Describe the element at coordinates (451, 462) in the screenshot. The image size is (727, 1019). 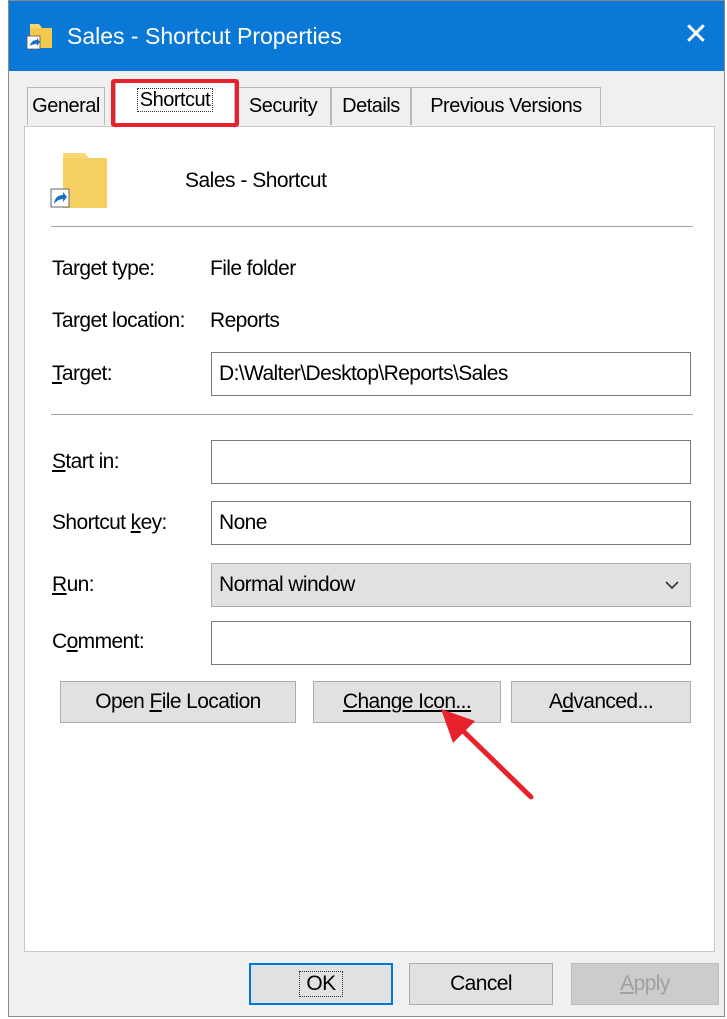
I see `start-in-field` at that location.